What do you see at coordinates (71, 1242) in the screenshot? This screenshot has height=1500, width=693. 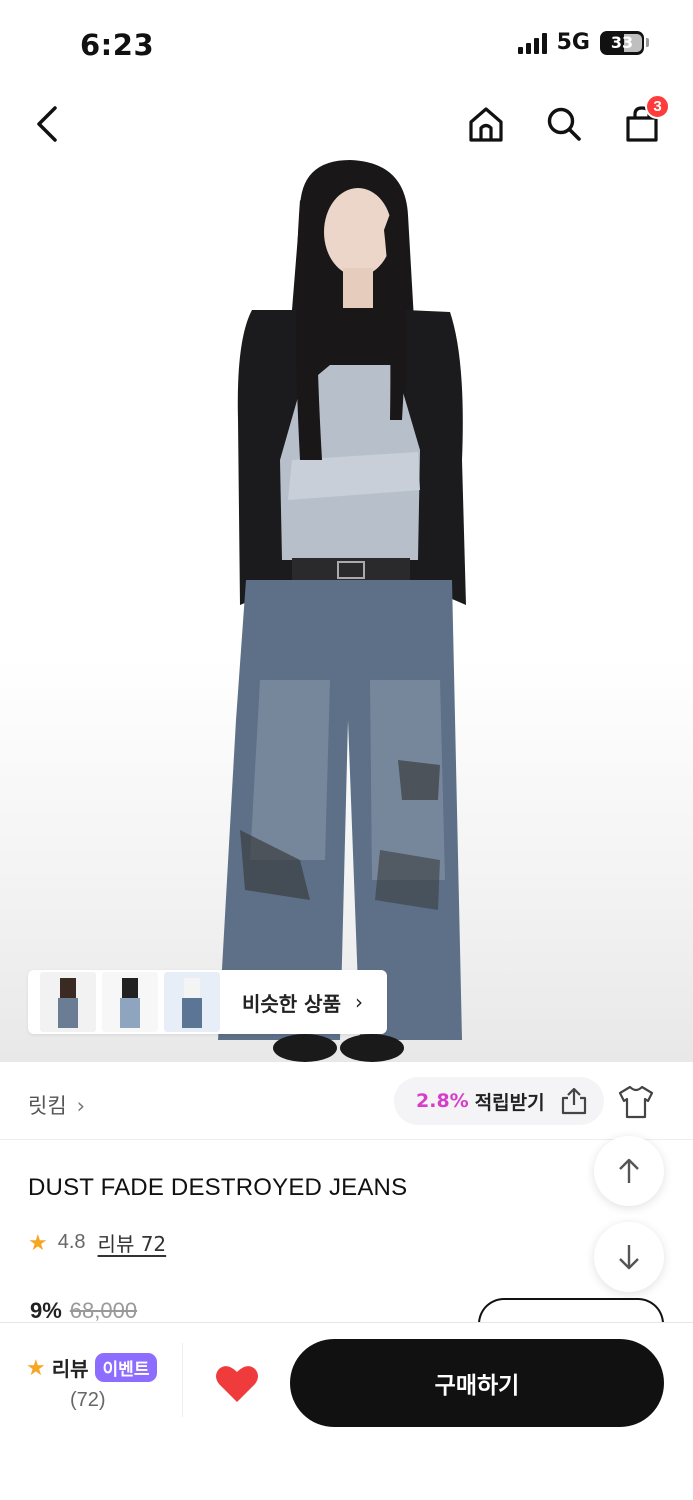 I see `rating-value: 4.8` at bounding box center [71, 1242].